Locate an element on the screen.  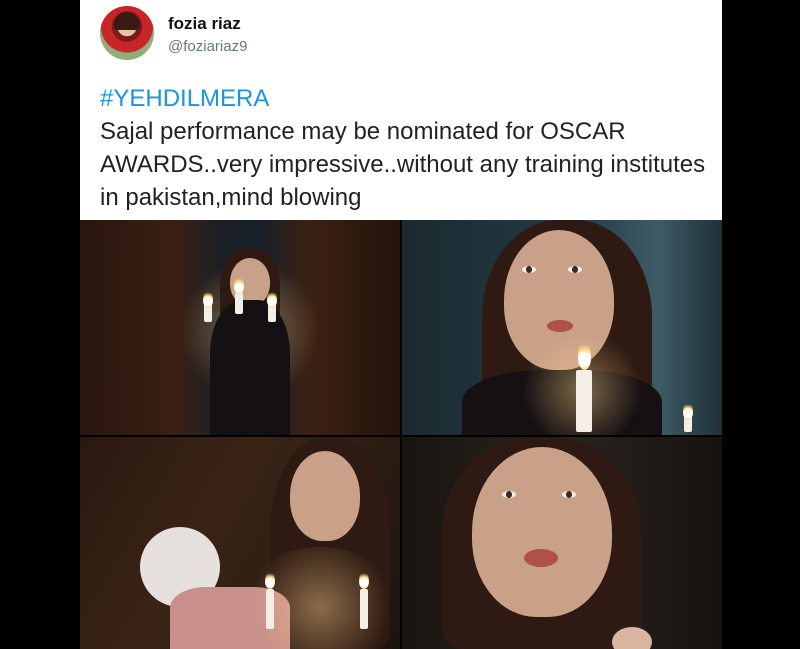
display-name: fozia riaz is located at coordinates (204, 24).